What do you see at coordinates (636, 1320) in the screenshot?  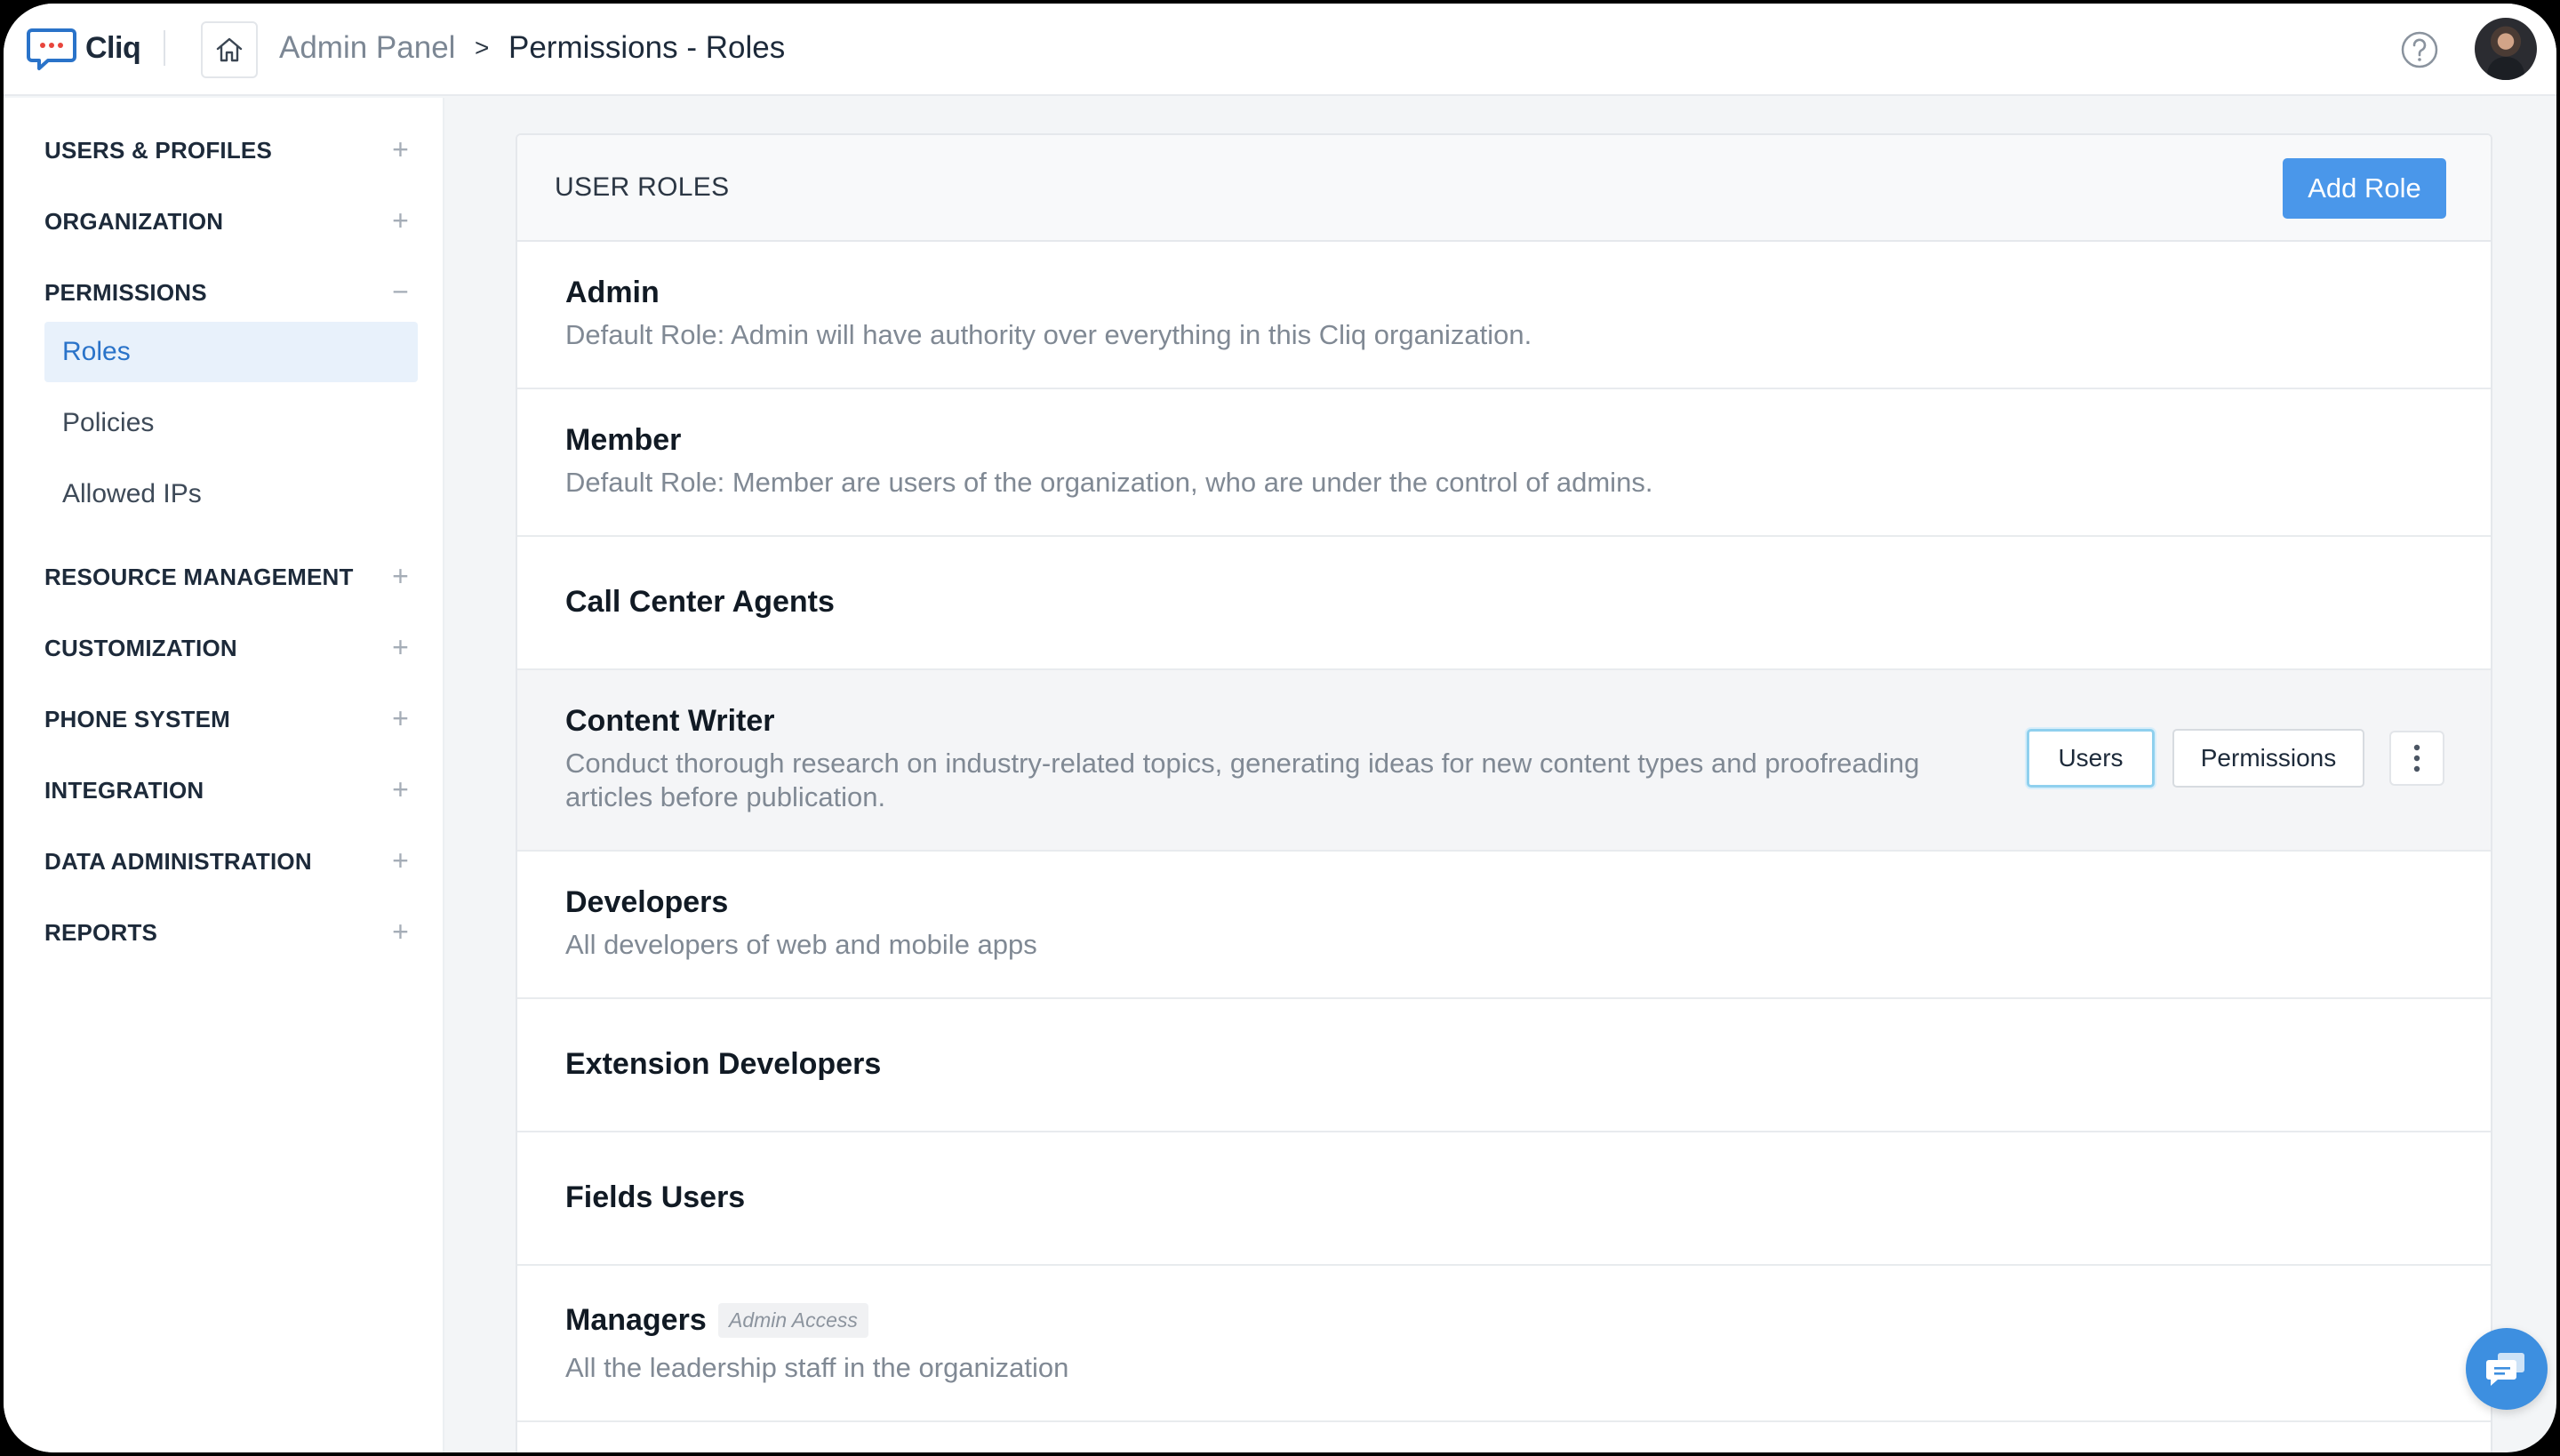 I see `role-name: Managers` at bounding box center [636, 1320].